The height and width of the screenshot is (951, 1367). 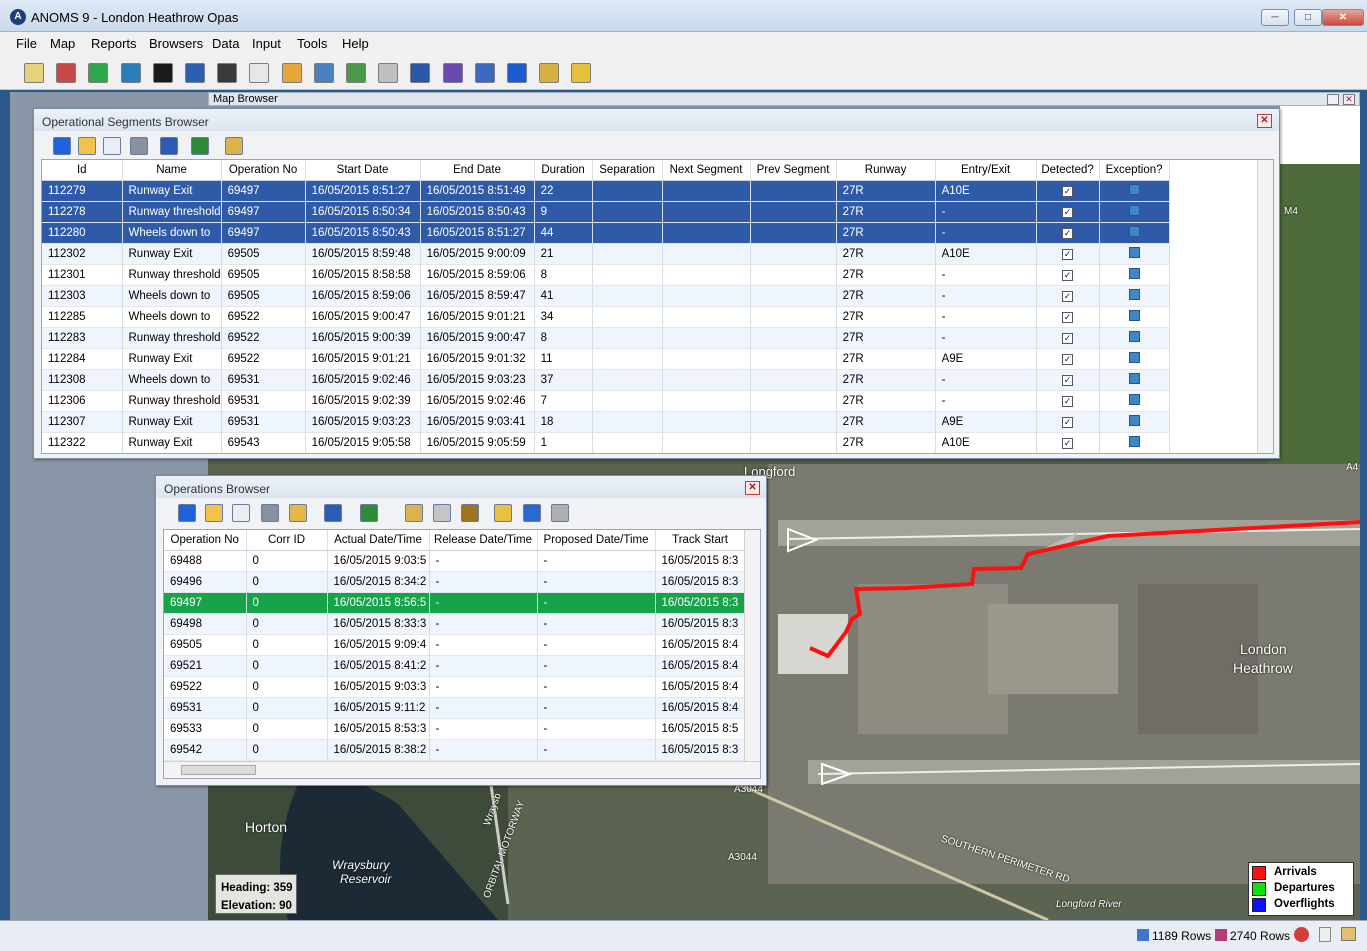 What do you see at coordinates (455, 561) in the screenshot?
I see `table-row: 69488 0 16/05/2015 9:03:5- -16/05/2015 8:3` at bounding box center [455, 561].